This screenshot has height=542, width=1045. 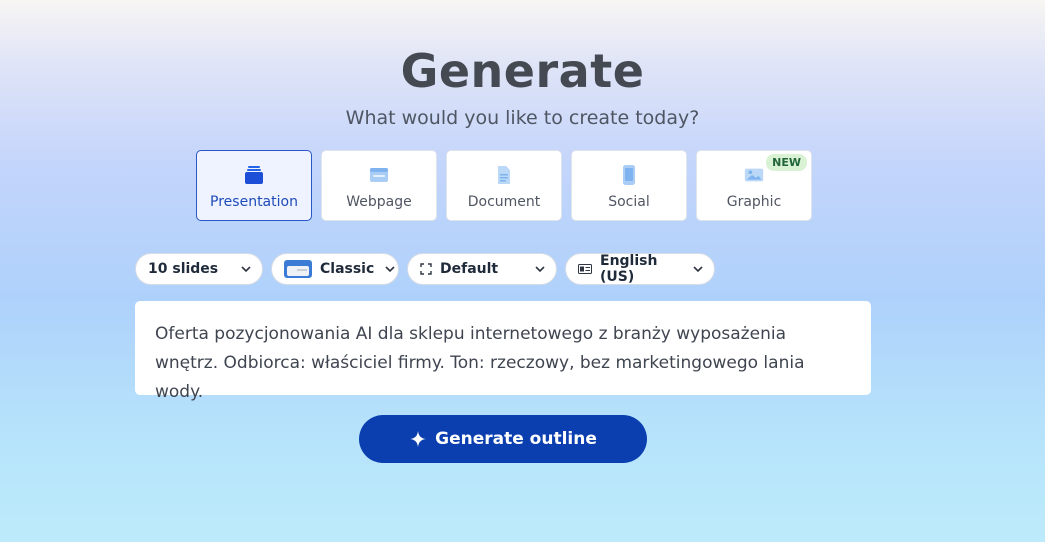 What do you see at coordinates (254, 202) in the screenshot?
I see `type-card-label: Presentation` at bounding box center [254, 202].